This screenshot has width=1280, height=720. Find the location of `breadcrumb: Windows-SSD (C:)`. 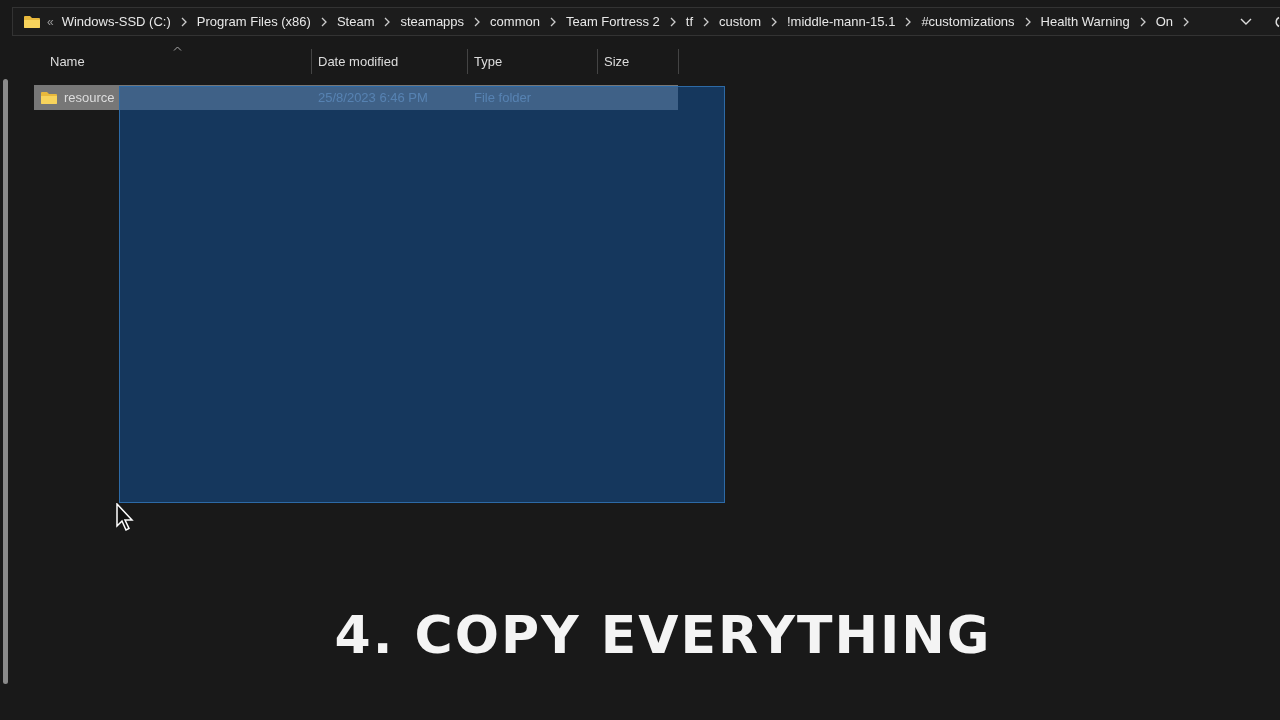

breadcrumb: Windows-SSD (C:) is located at coordinates (116, 21).